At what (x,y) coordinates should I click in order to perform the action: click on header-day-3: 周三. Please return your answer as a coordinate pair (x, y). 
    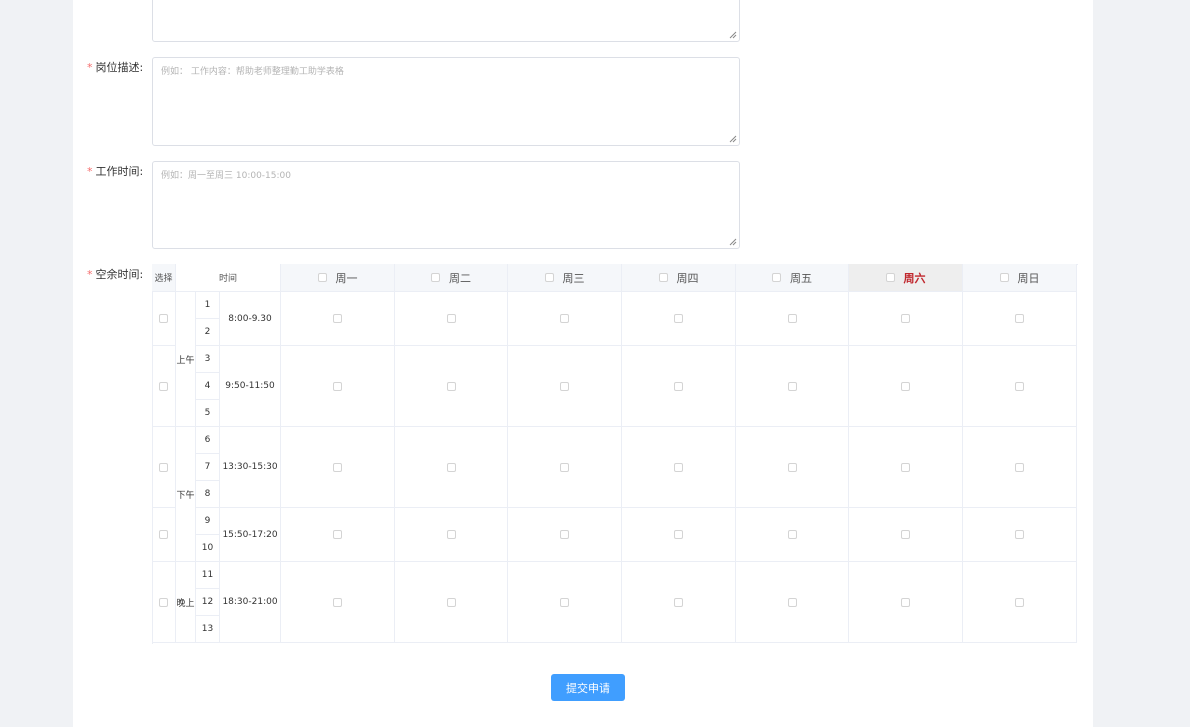
    Looking at the image, I should click on (565, 278).